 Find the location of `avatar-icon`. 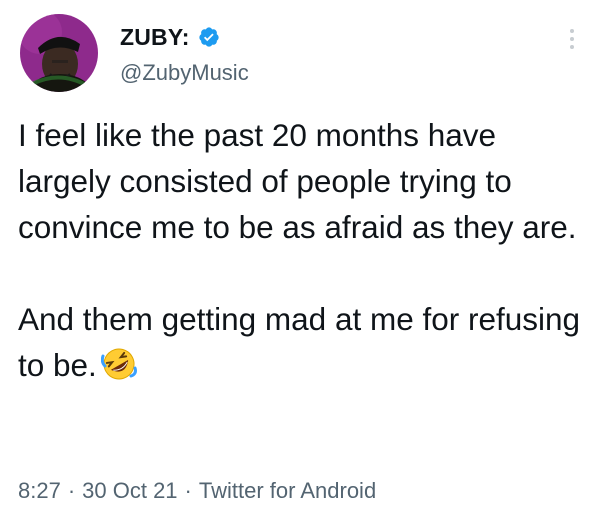

avatar-icon is located at coordinates (59, 53).